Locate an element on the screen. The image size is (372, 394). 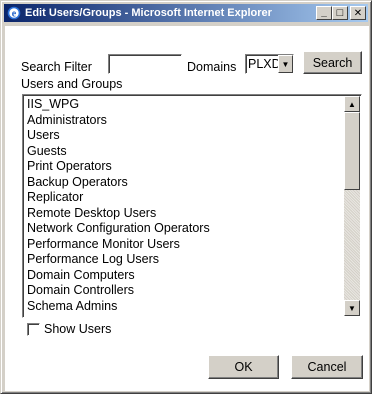
cancel-button: Cancel is located at coordinates (327, 367).